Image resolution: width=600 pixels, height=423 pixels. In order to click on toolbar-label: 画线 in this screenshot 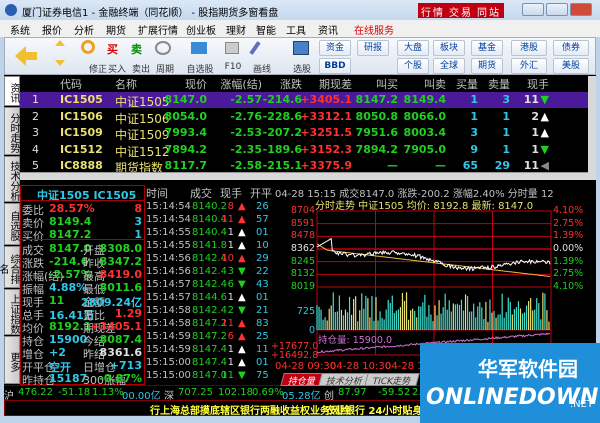, I will do `click(262, 68)`.